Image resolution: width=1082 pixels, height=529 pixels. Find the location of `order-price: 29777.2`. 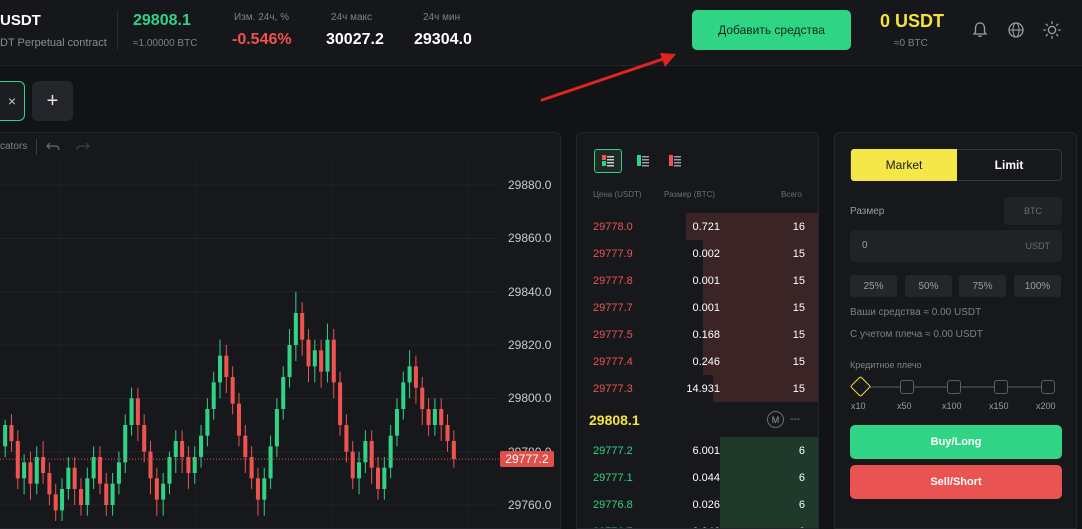

order-price: 29777.2 is located at coordinates (613, 451).